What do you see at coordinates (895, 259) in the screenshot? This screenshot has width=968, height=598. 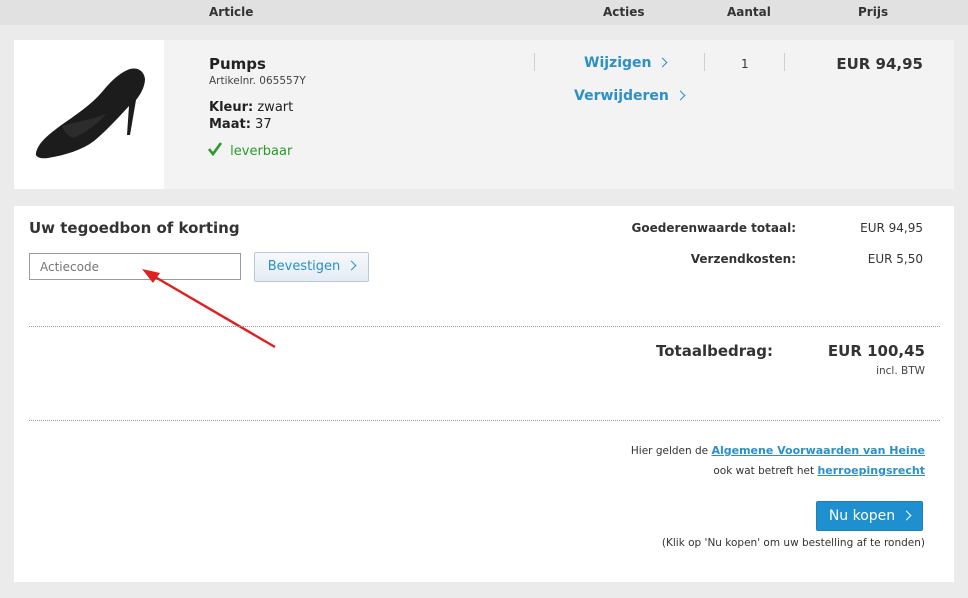 I see `shipping-value: EUR 5,50` at bounding box center [895, 259].